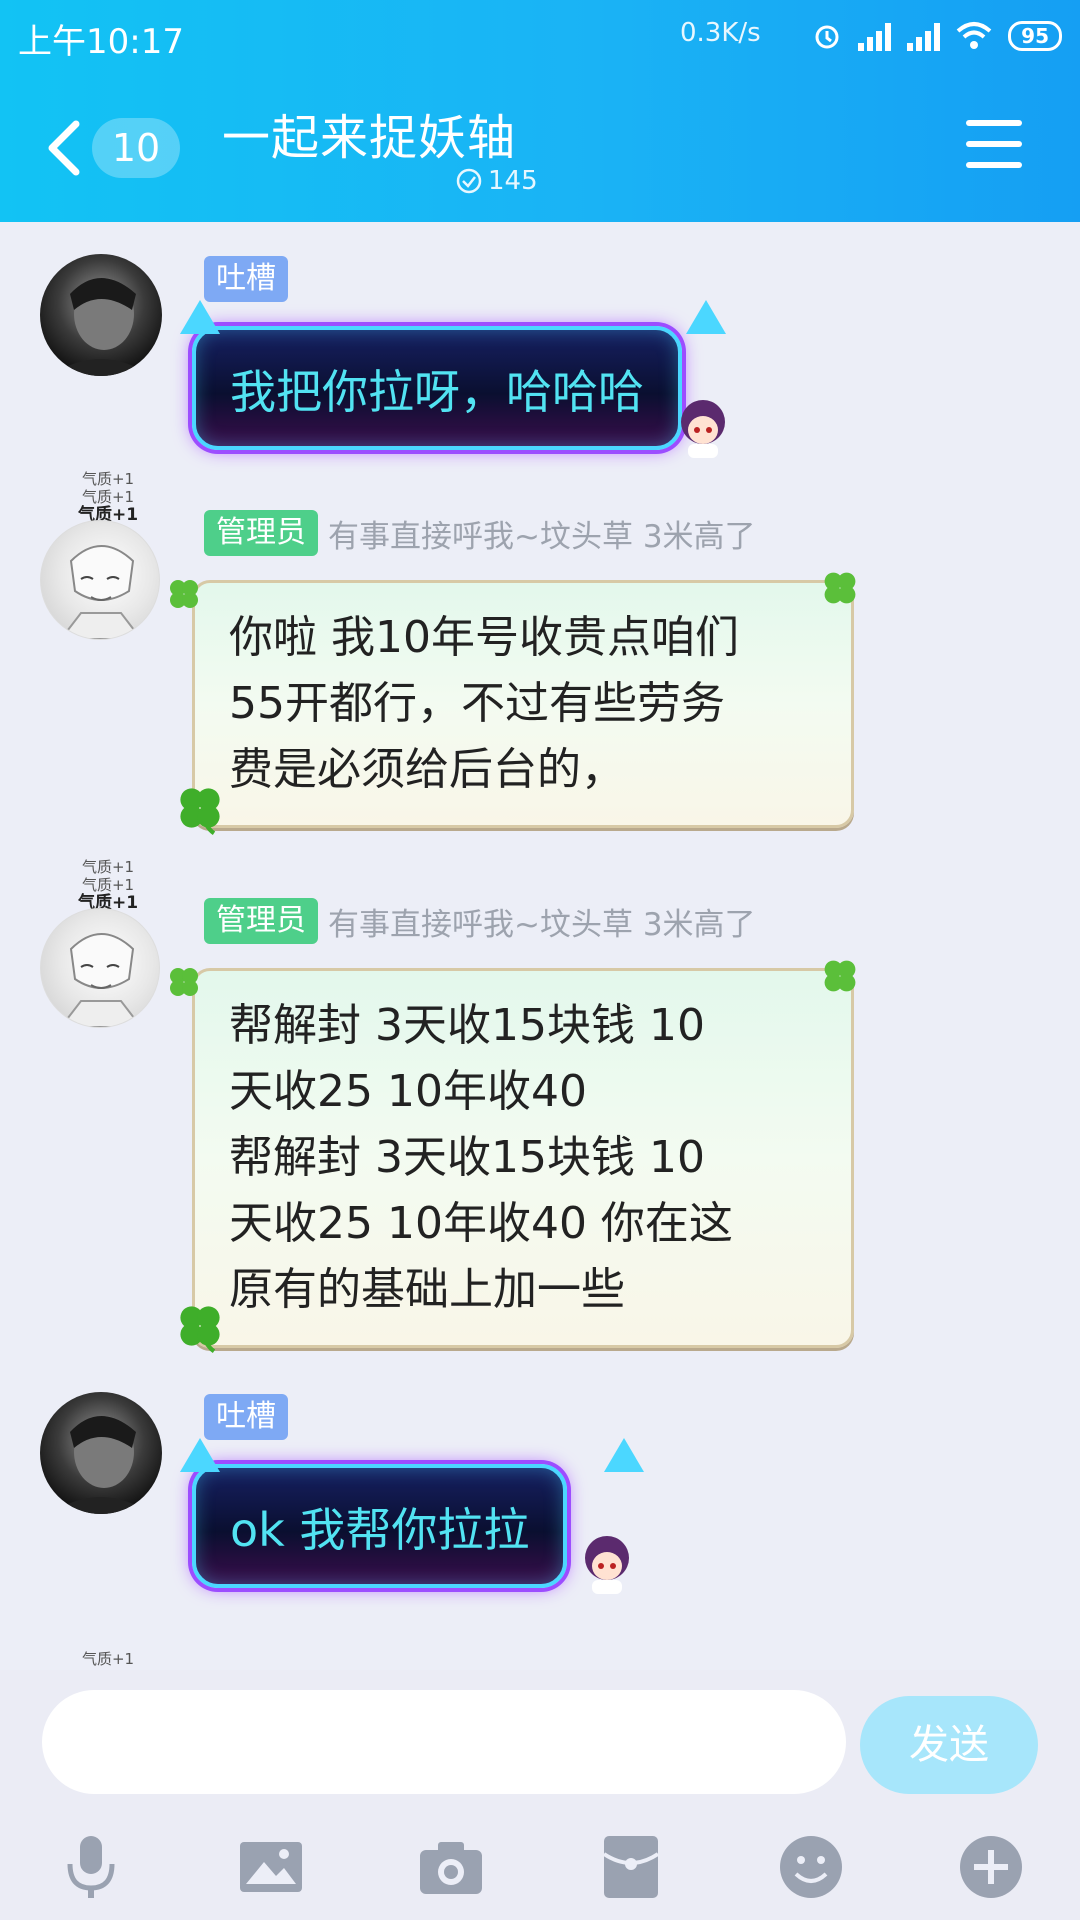 The image size is (1080, 1920). What do you see at coordinates (91, 1867) in the screenshot?
I see `microphone-icon` at bounding box center [91, 1867].